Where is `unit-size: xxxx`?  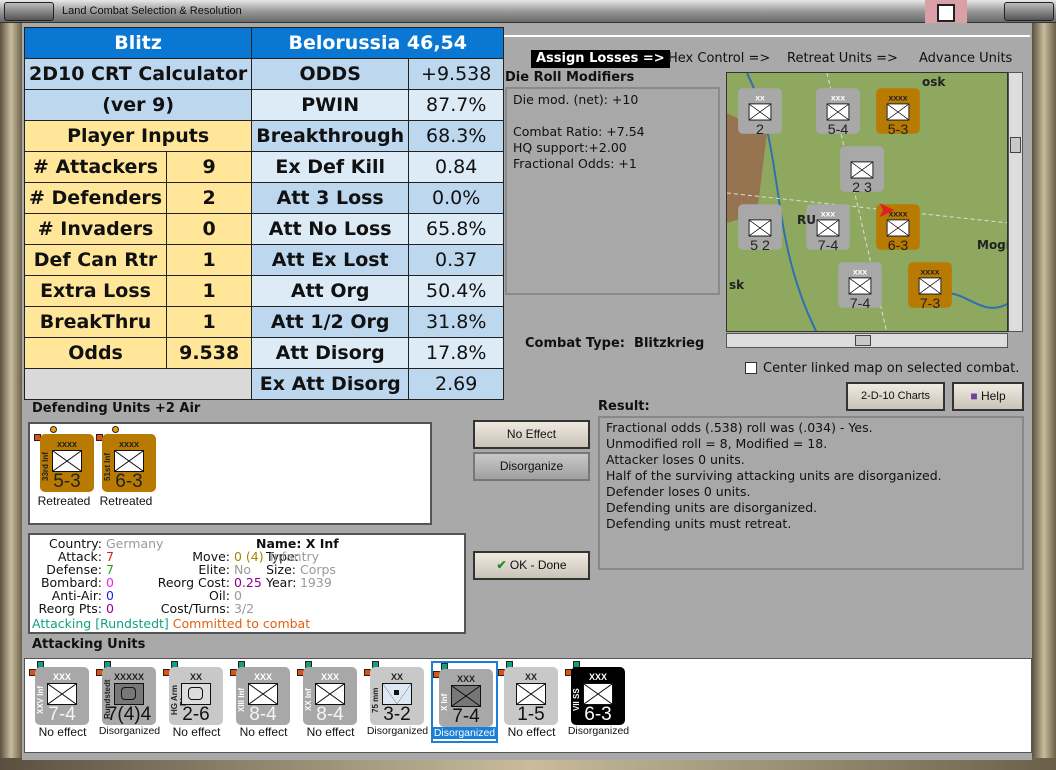 unit-size: xxxx is located at coordinates (898, 97).